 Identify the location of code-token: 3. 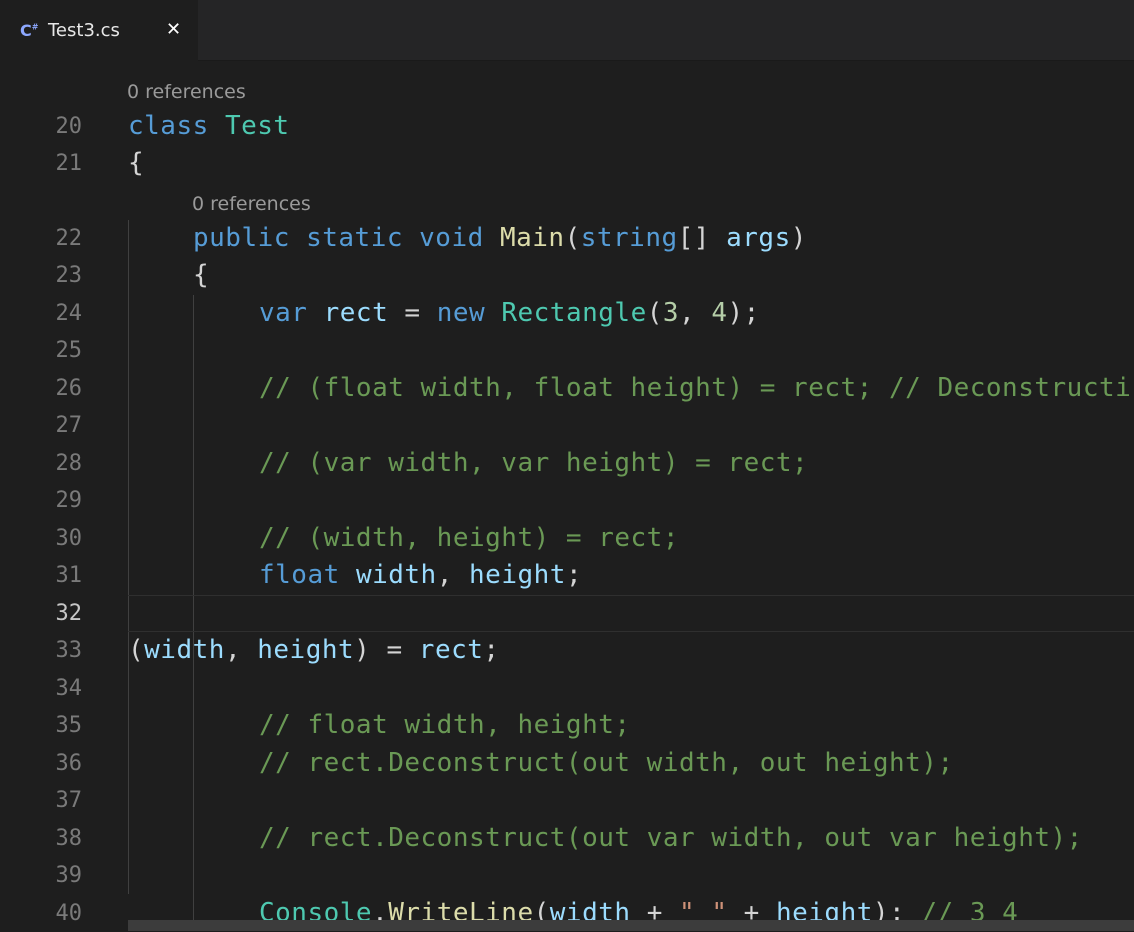
(671, 313).